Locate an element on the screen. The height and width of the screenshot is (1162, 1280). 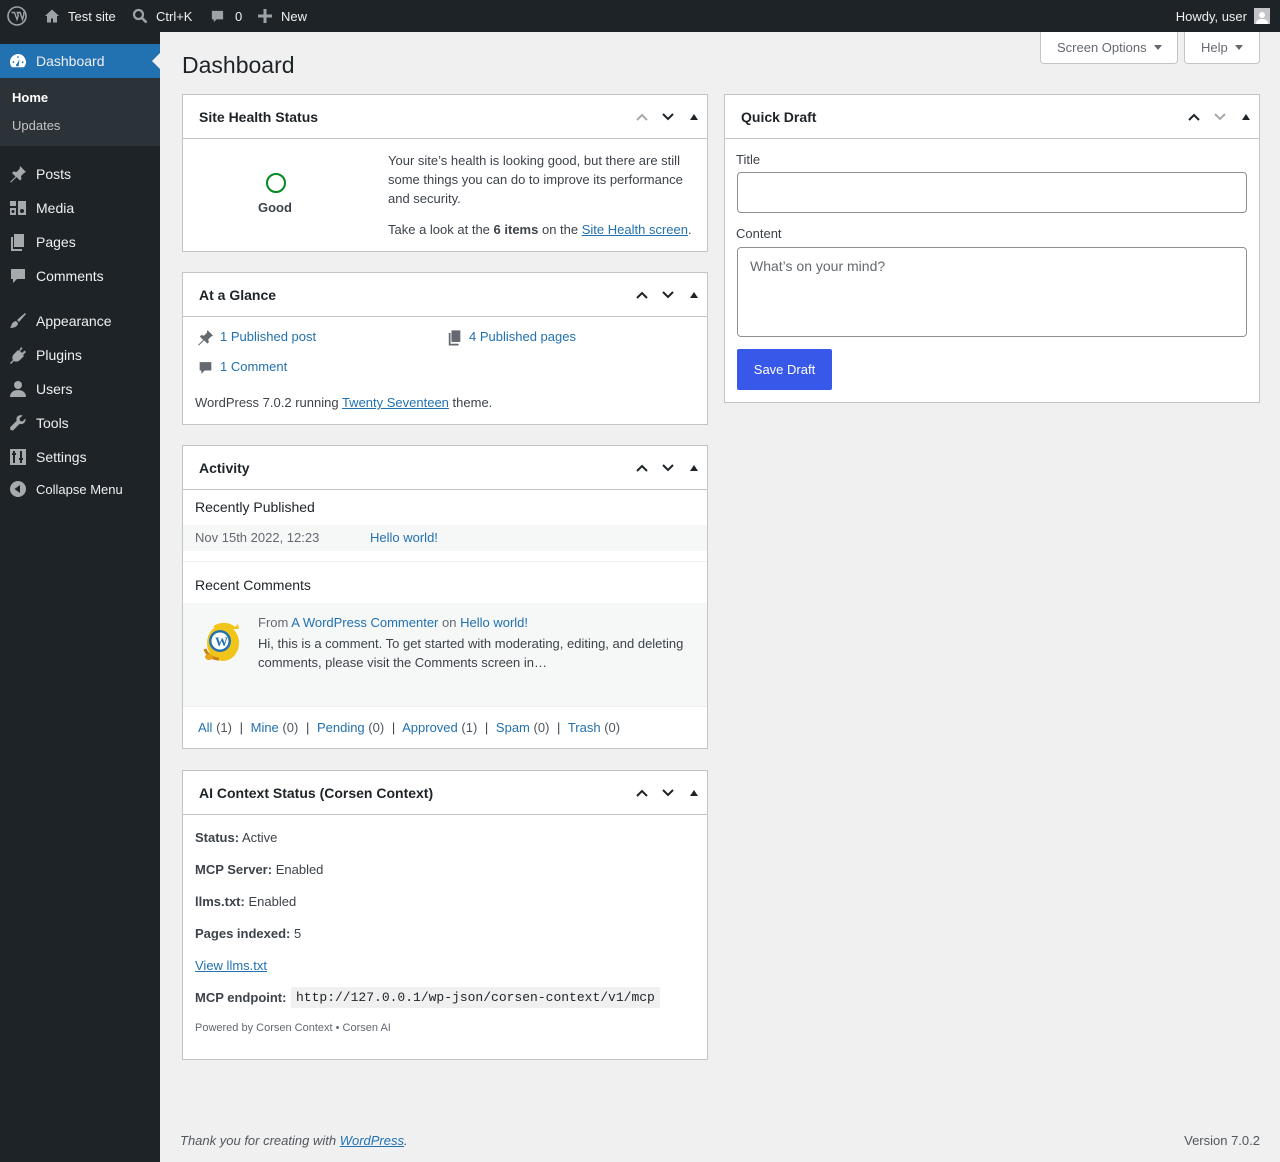
widget-header: AI Context Status (Corsen Context) is located at coordinates (445, 793).